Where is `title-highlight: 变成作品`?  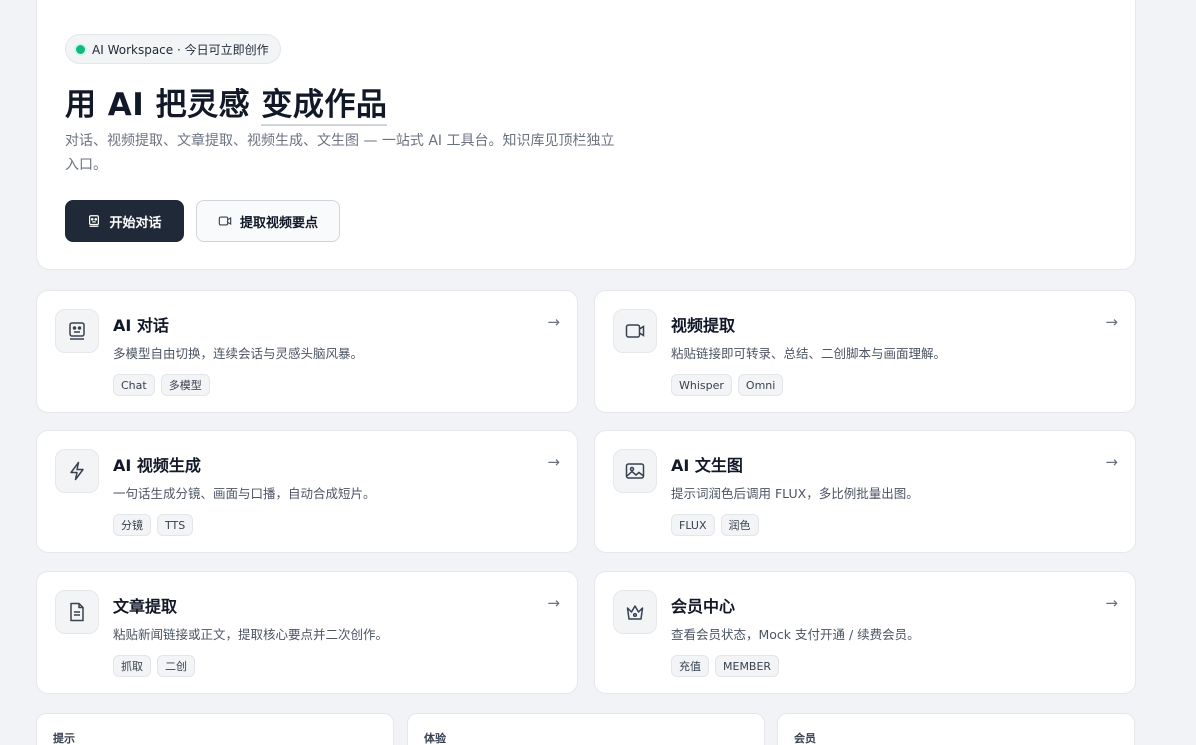 title-highlight: 变成作品 is located at coordinates (324, 106).